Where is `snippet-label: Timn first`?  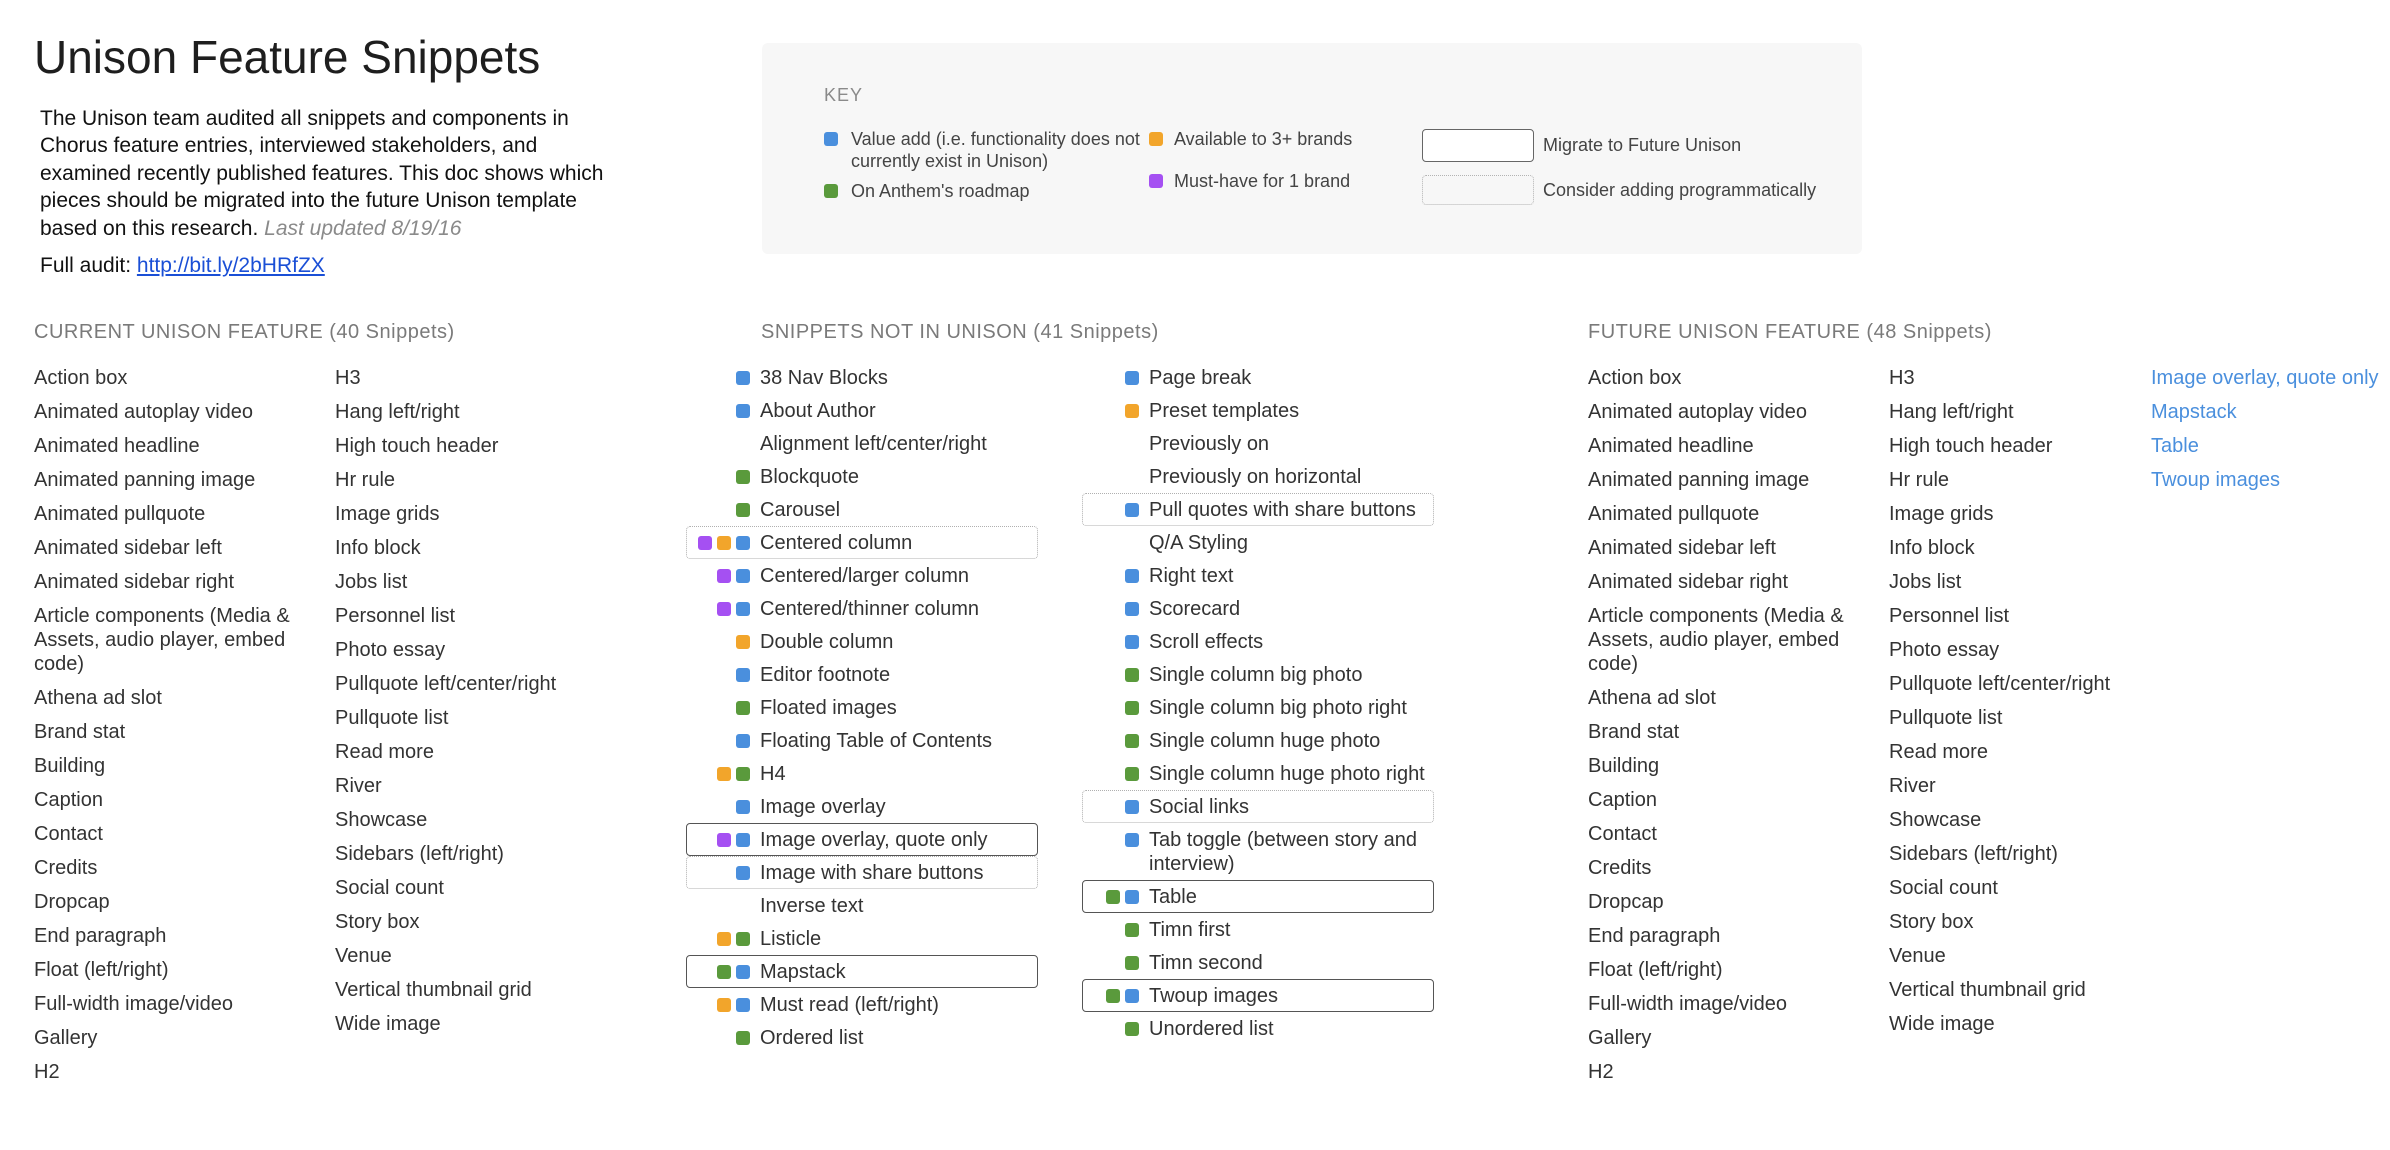
snippet-label: Timn first is located at coordinates (1190, 929).